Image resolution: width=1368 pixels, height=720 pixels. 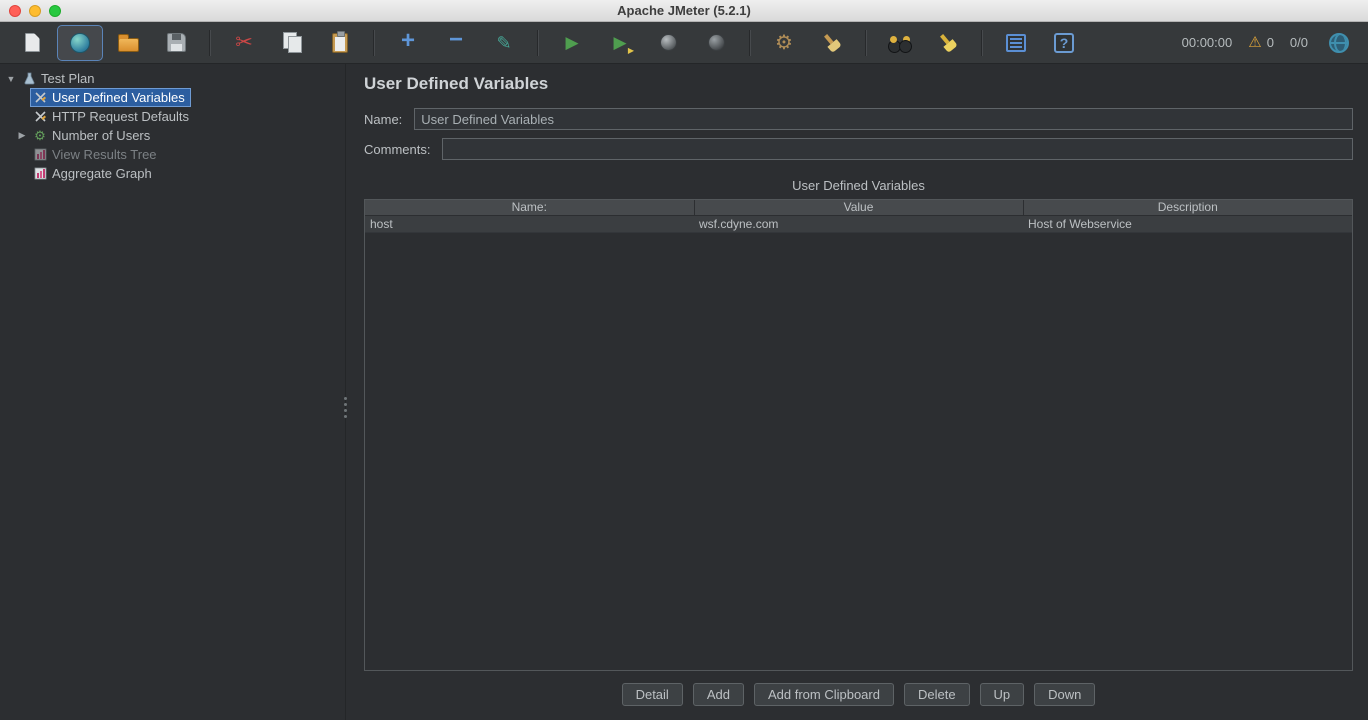 What do you see at coordinates (11, 79) in the screenshot?
I see `expand-arrow-icon: ▼` at bounding box center [11, 79].